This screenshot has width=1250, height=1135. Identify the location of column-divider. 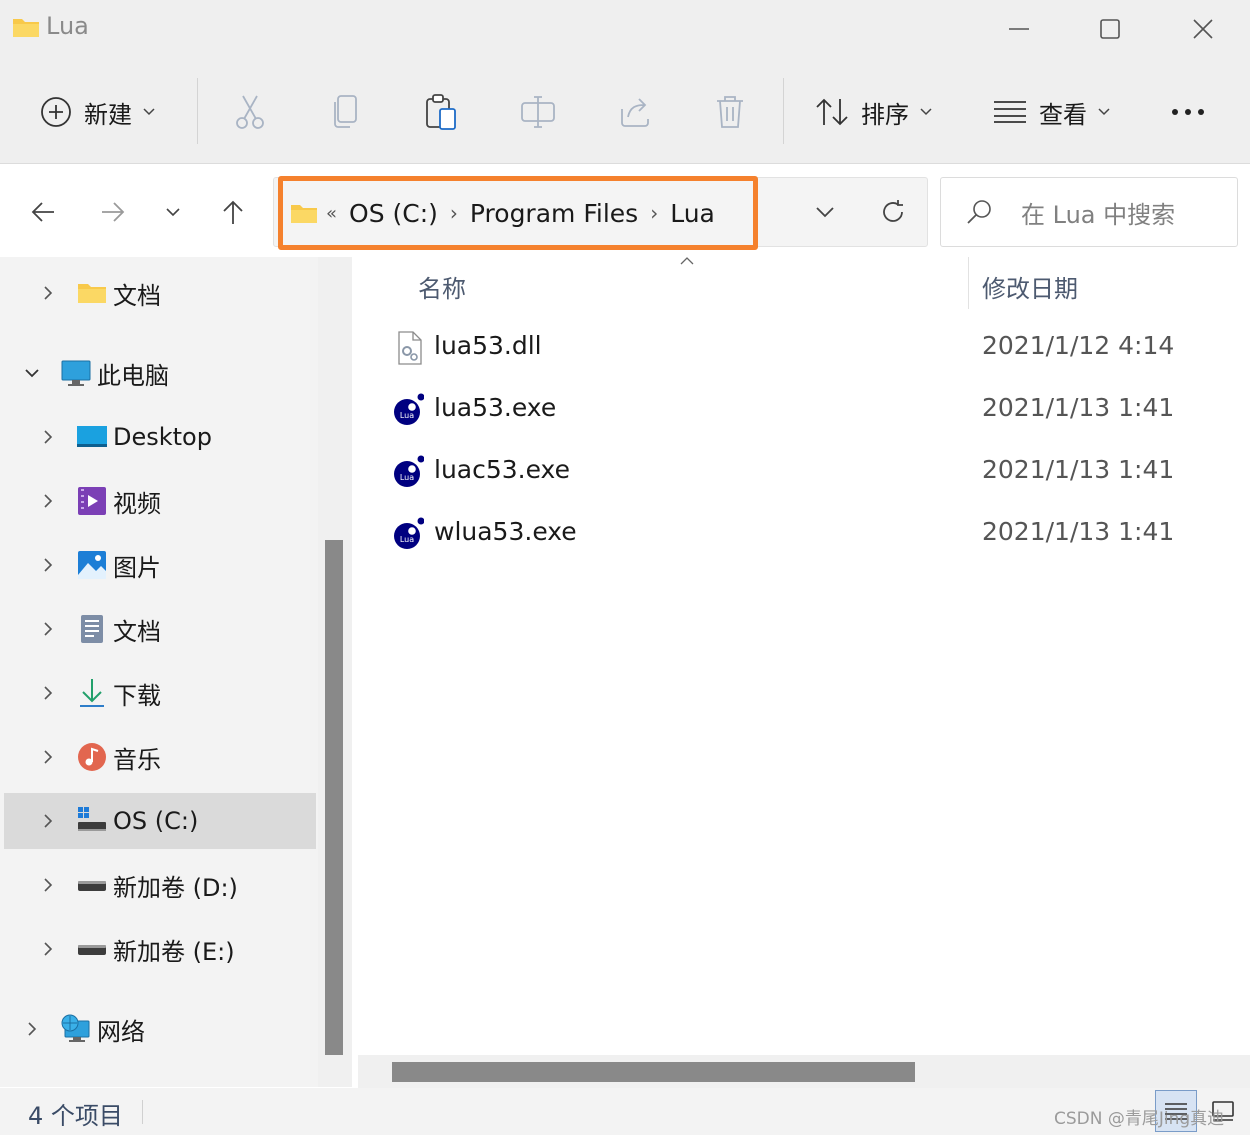
(968, 283).